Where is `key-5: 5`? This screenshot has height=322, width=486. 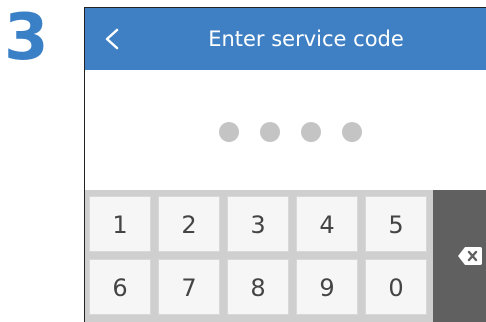
key-5: 5 is located at coordinates (396, 224).